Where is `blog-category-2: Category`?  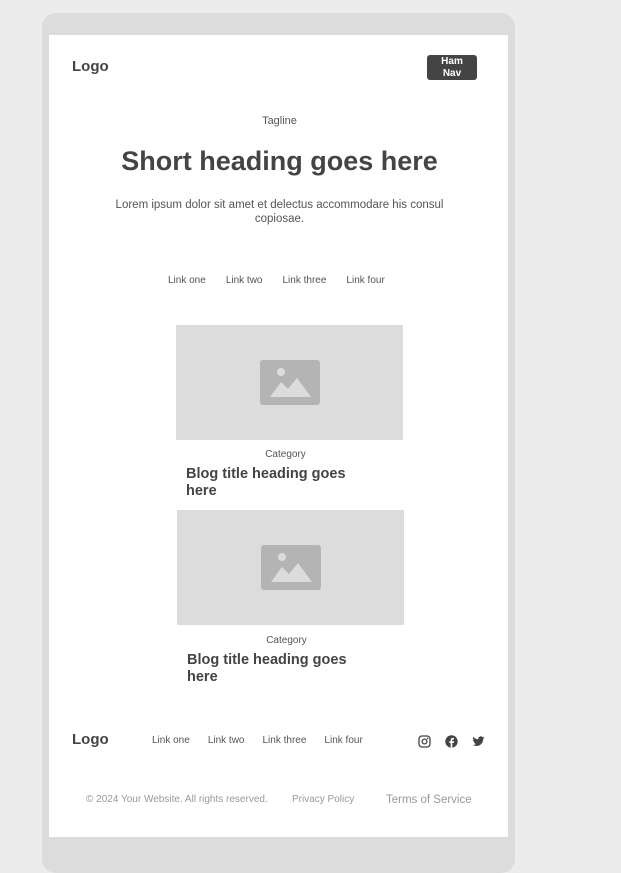 blog-category-2: Category is located at coordinates (286, 640).